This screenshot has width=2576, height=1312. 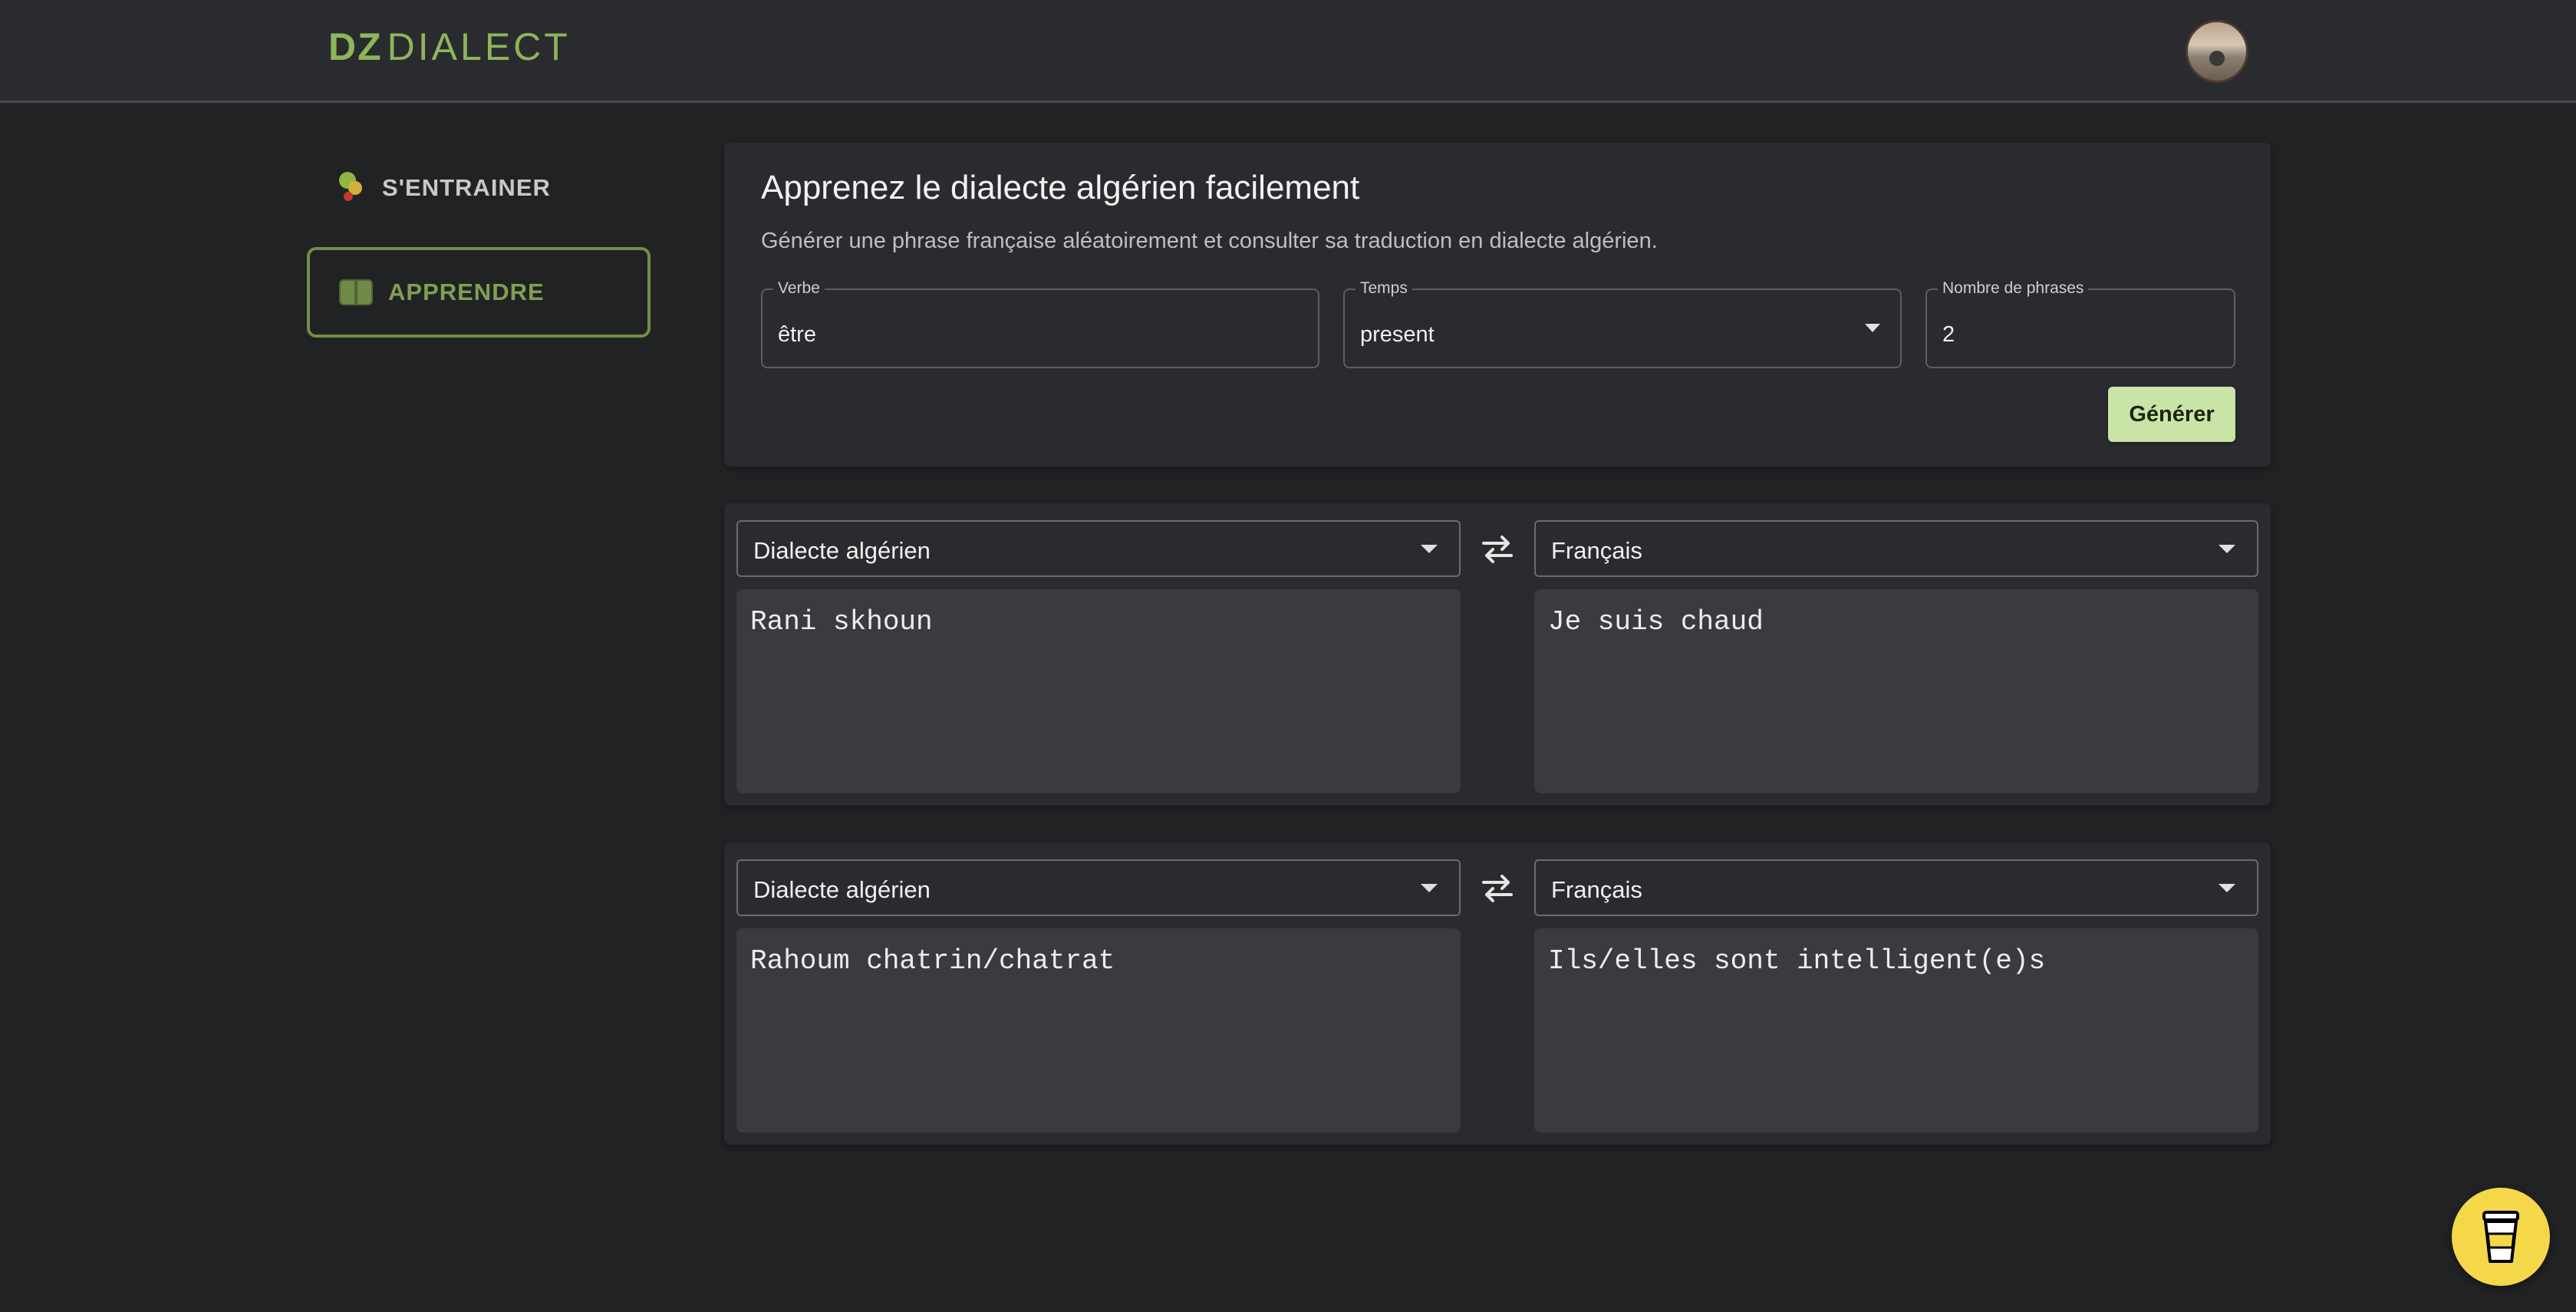 What do you see at coordinates (2013, 288) in the screenshot?
I see `nombre-phrases-label: Nombre de phrases` at bounding box center [2013, 288].